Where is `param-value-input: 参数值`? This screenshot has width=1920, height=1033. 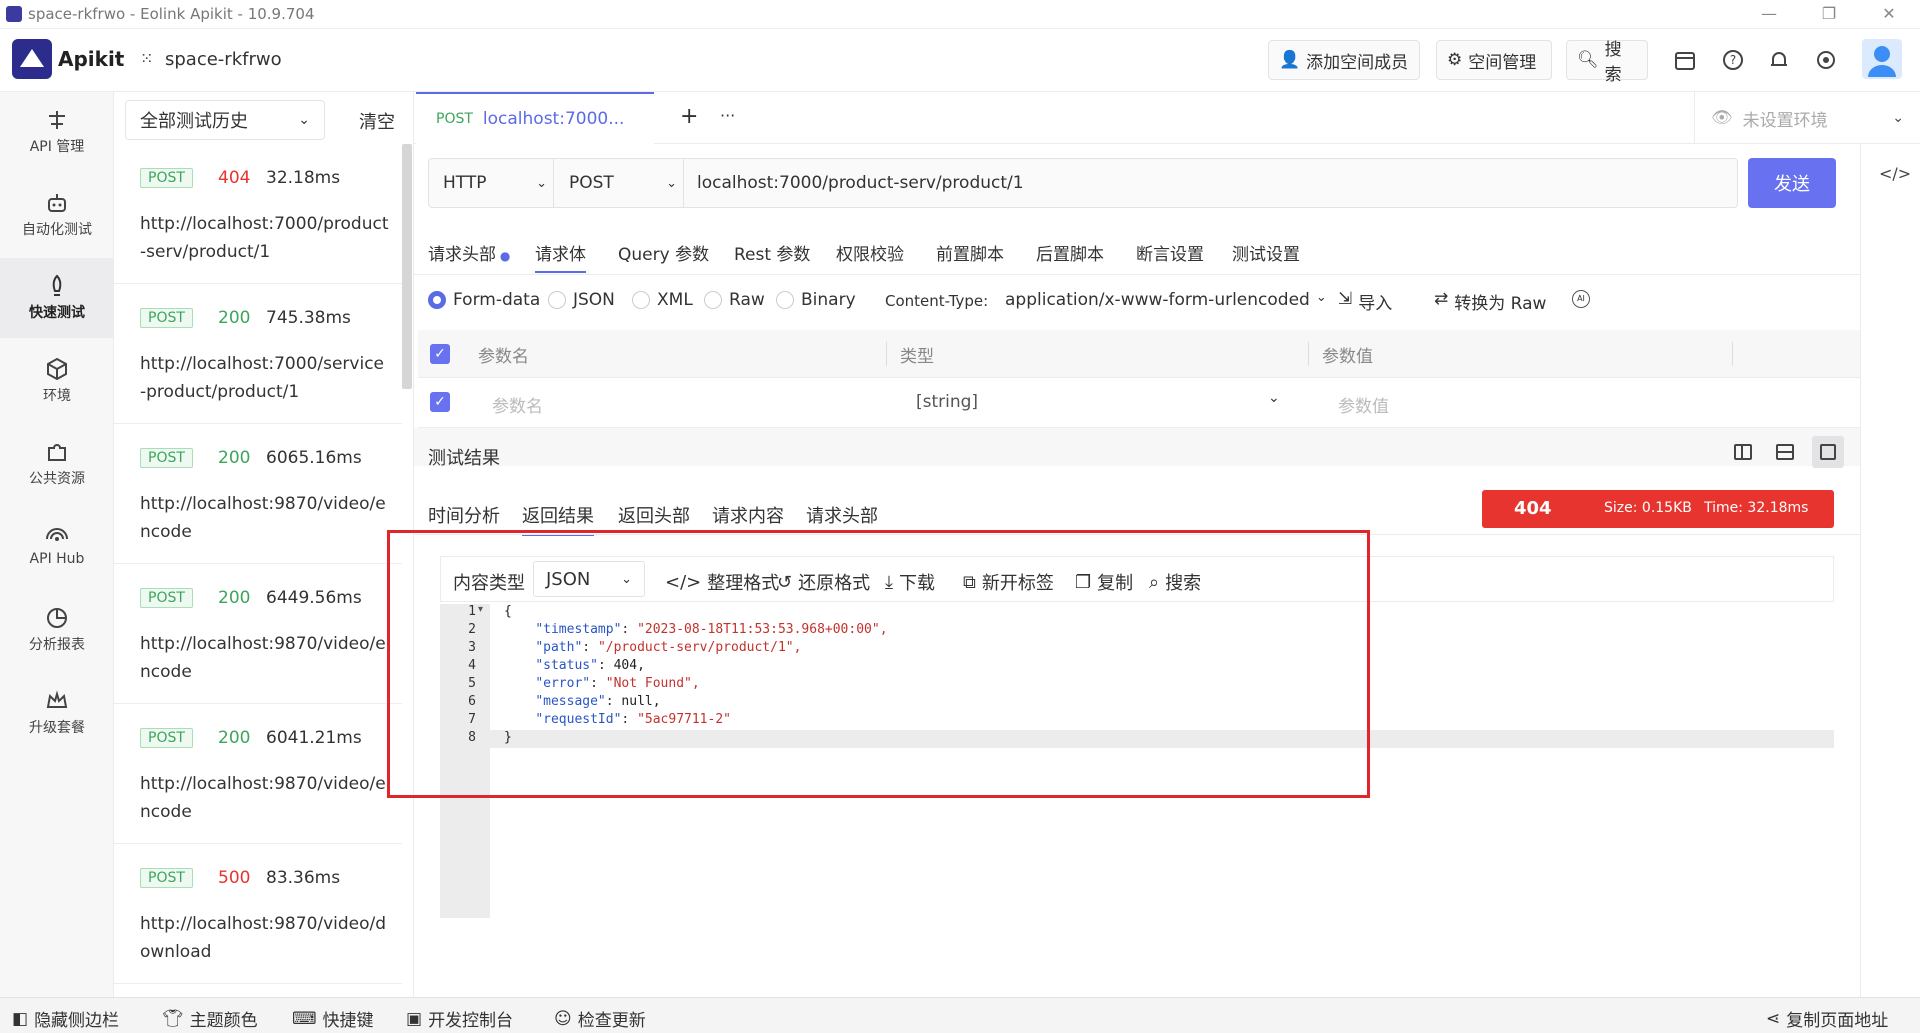 param-value-input: 参数值 is located at coordinates (1363, 404).